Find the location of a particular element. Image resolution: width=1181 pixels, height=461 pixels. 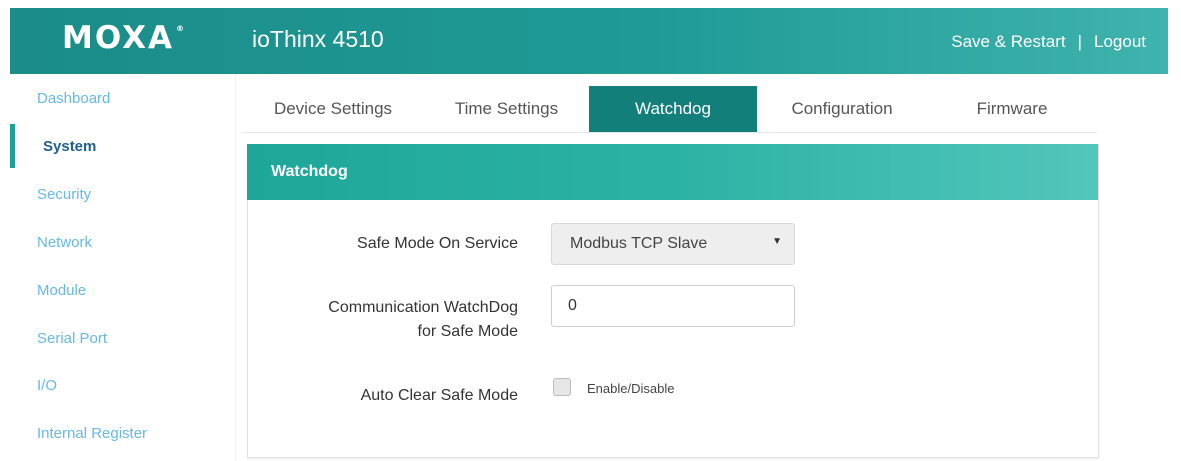

sidebar-item-security: Security is located at coordinates (64, 194).